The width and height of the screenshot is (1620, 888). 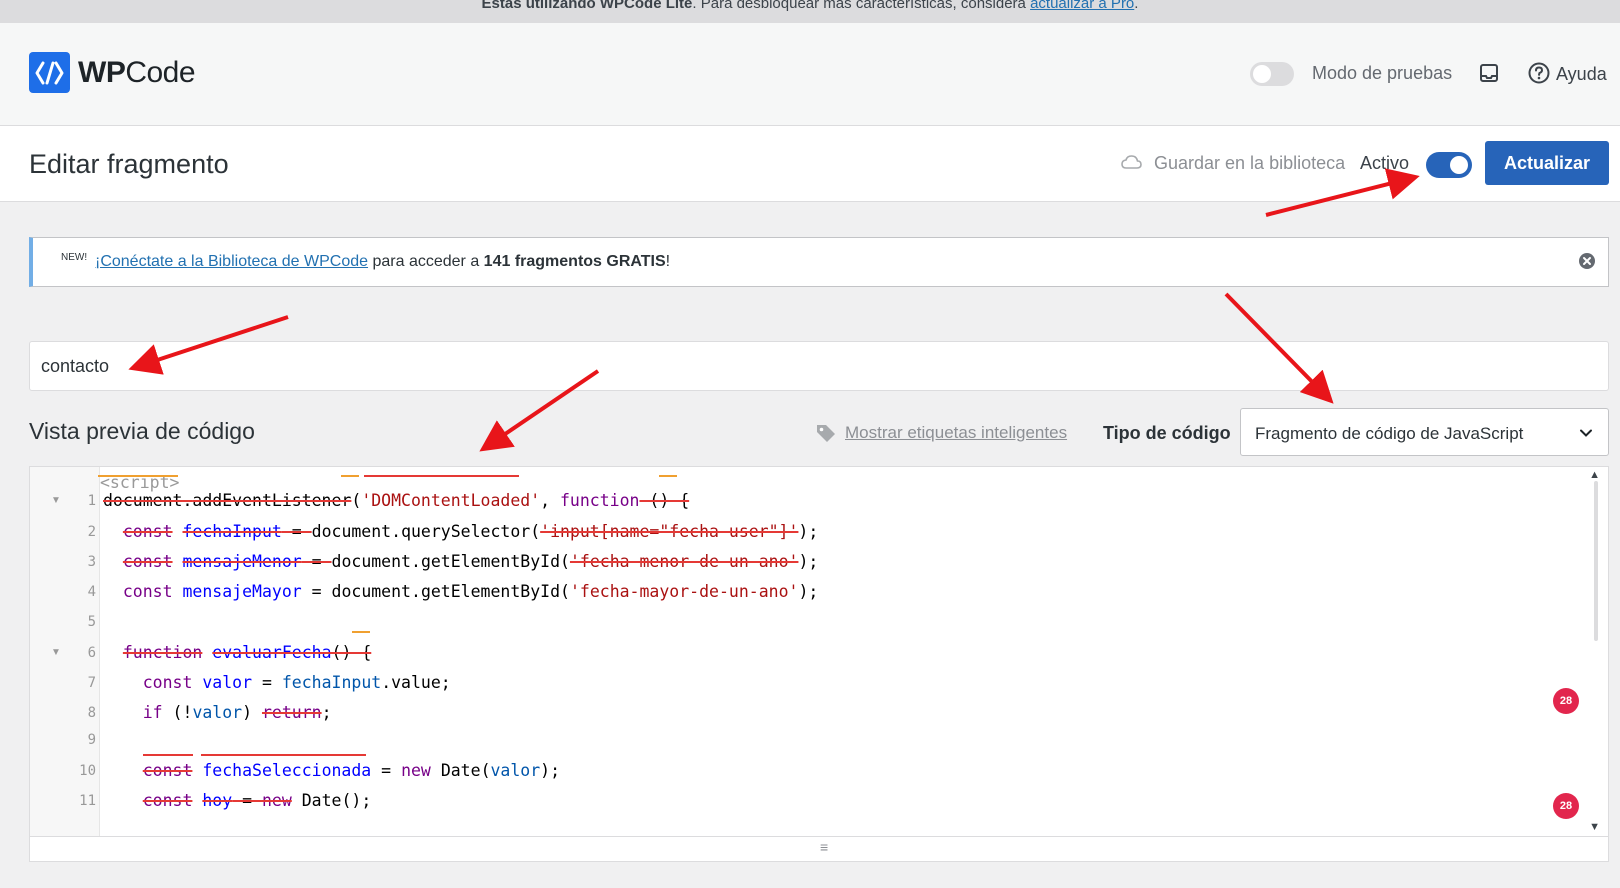 I want to click on save-to-library-link: Guardar en la biblioteca, so click(x=1249, y=163).